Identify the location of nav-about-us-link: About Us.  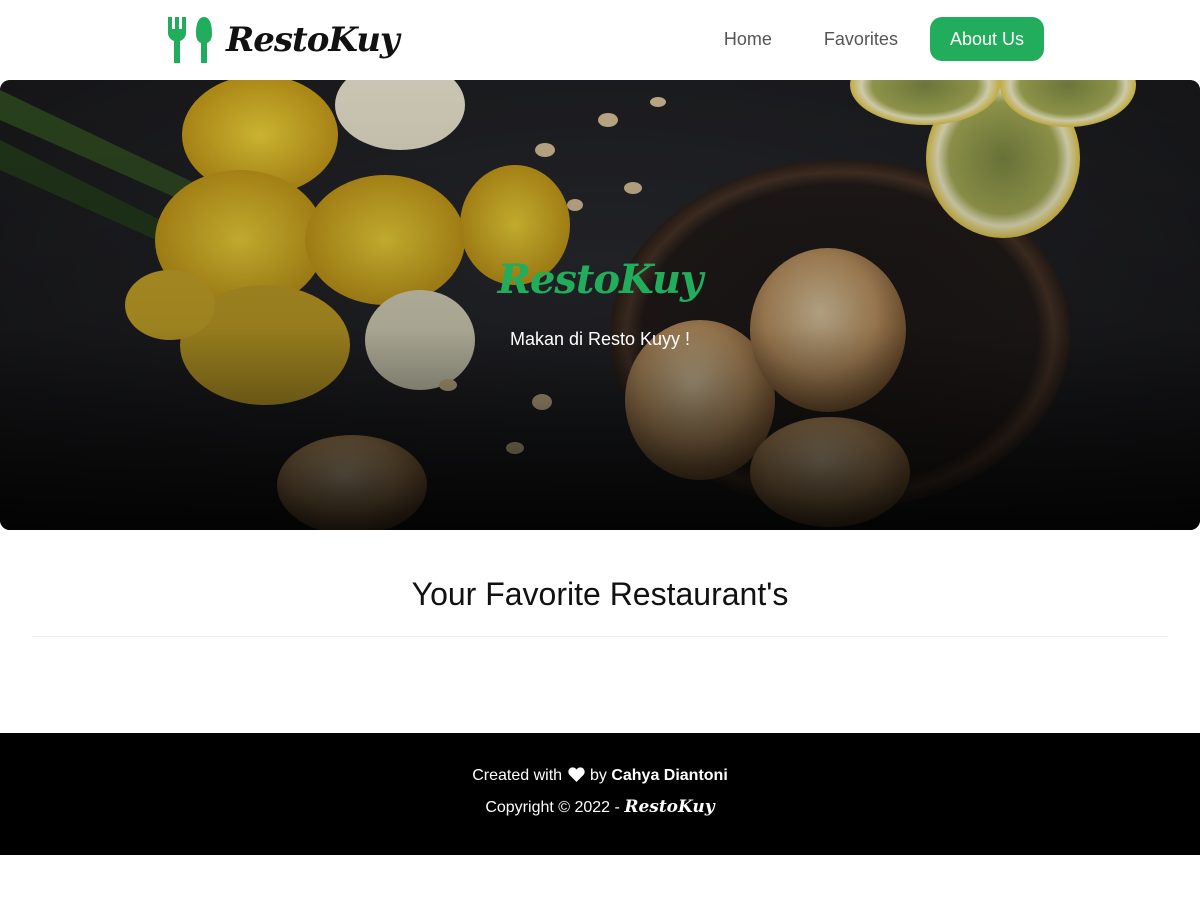
(986, 39).